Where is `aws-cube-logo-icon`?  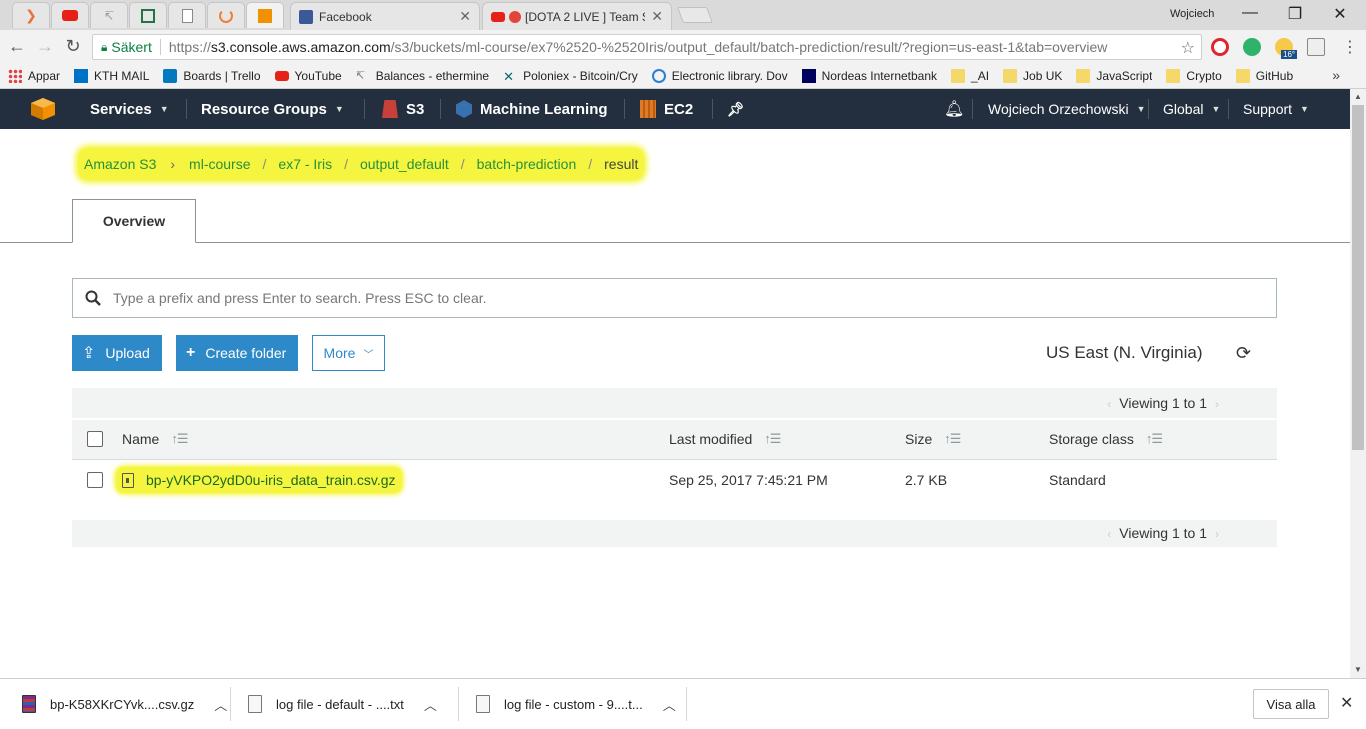 aws-cube-logo-icon is located at coordinates (43, 109).